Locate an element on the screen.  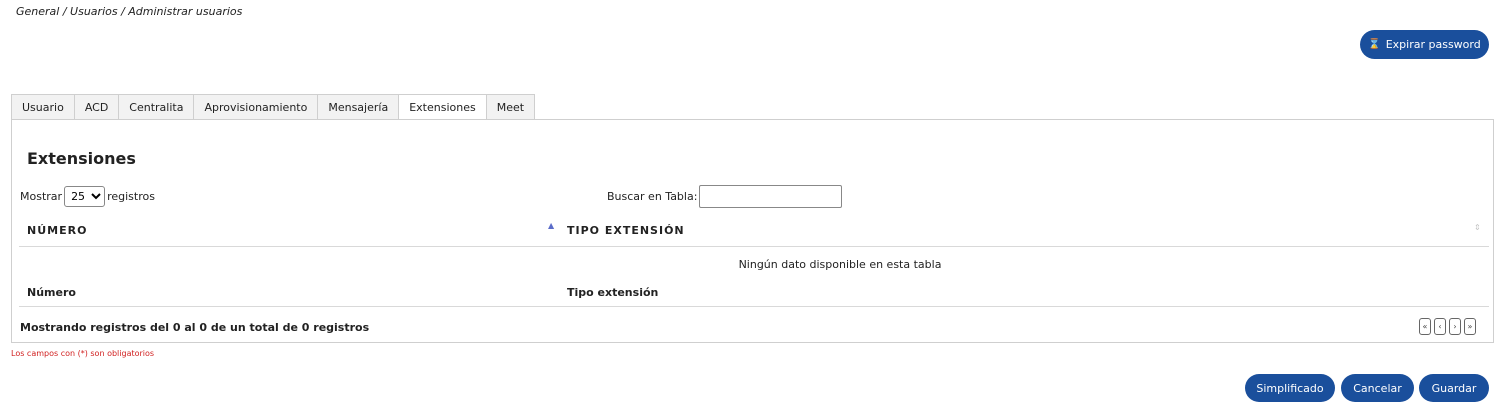
search-control: Buscar en Tabla: is located at coordinates (725, 196).